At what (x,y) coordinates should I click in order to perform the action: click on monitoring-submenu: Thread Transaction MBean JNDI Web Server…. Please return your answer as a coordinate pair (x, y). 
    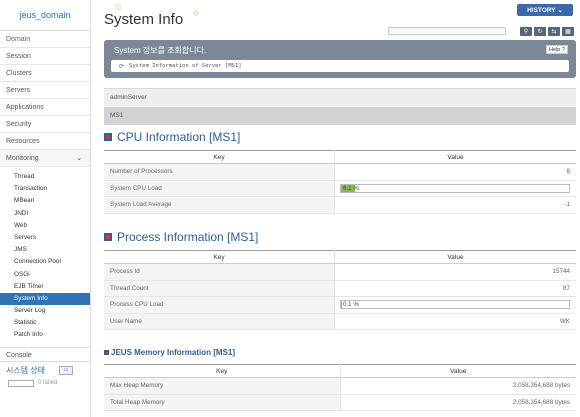
    Looking at the image, I should click on (45, 256).